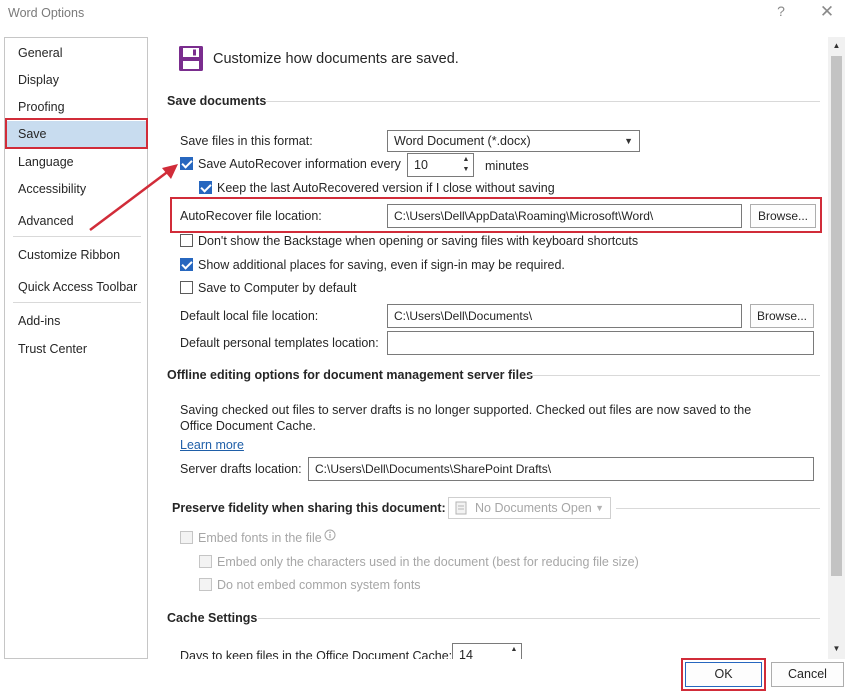  What do you see at coordinates (564, 316) in the screenshot?
I see `default-local-location-input: C:\Users\Dell\Documents\` at bounding box center [564, 316].